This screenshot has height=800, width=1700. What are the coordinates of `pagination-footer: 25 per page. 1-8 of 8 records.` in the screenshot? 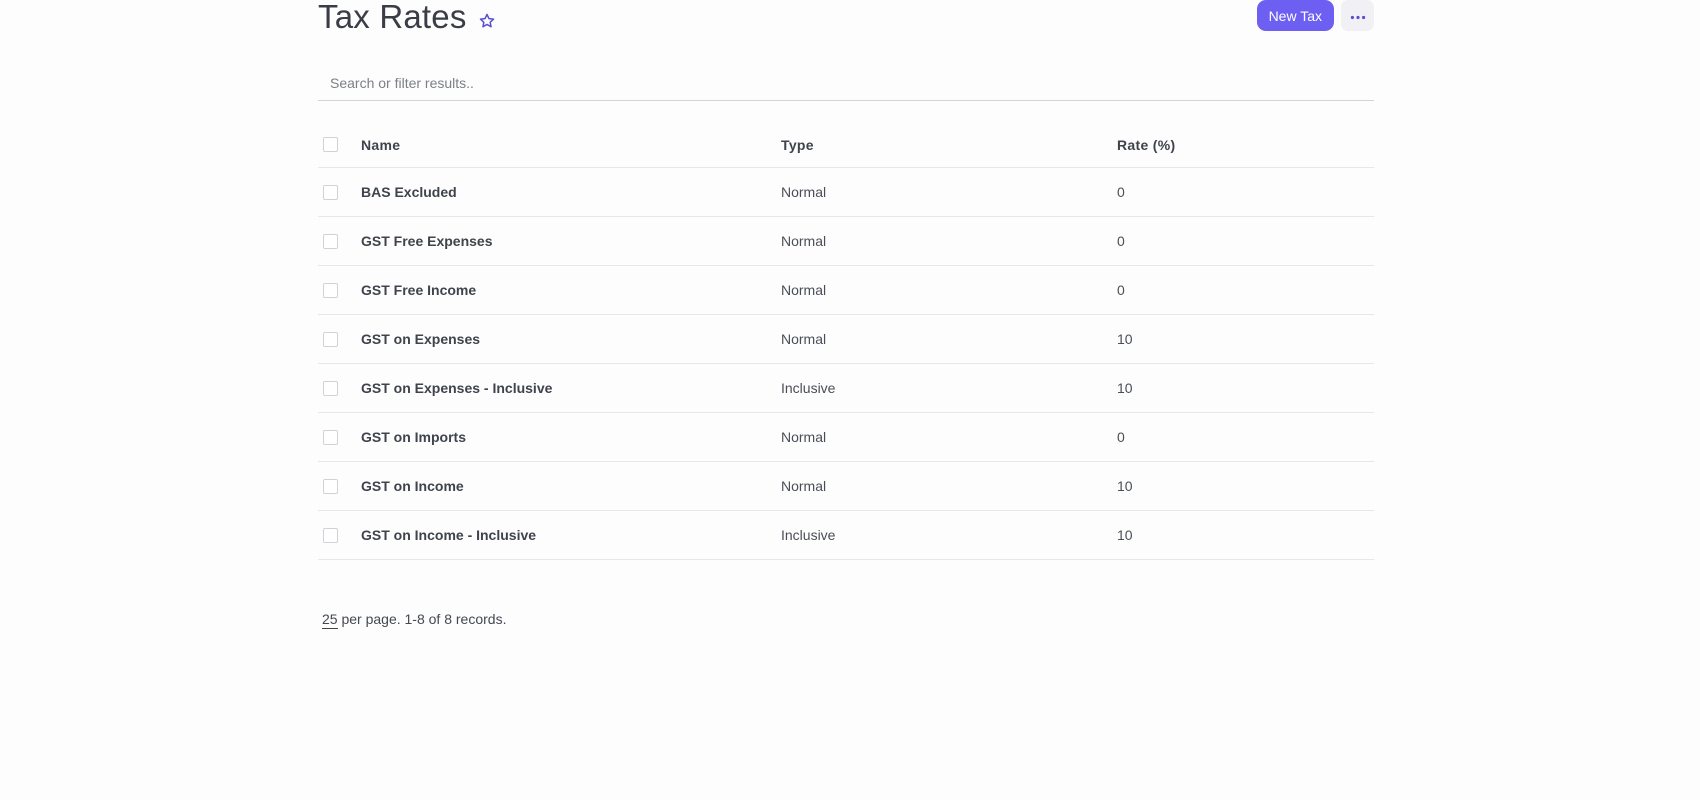 It's located at (414, 620).